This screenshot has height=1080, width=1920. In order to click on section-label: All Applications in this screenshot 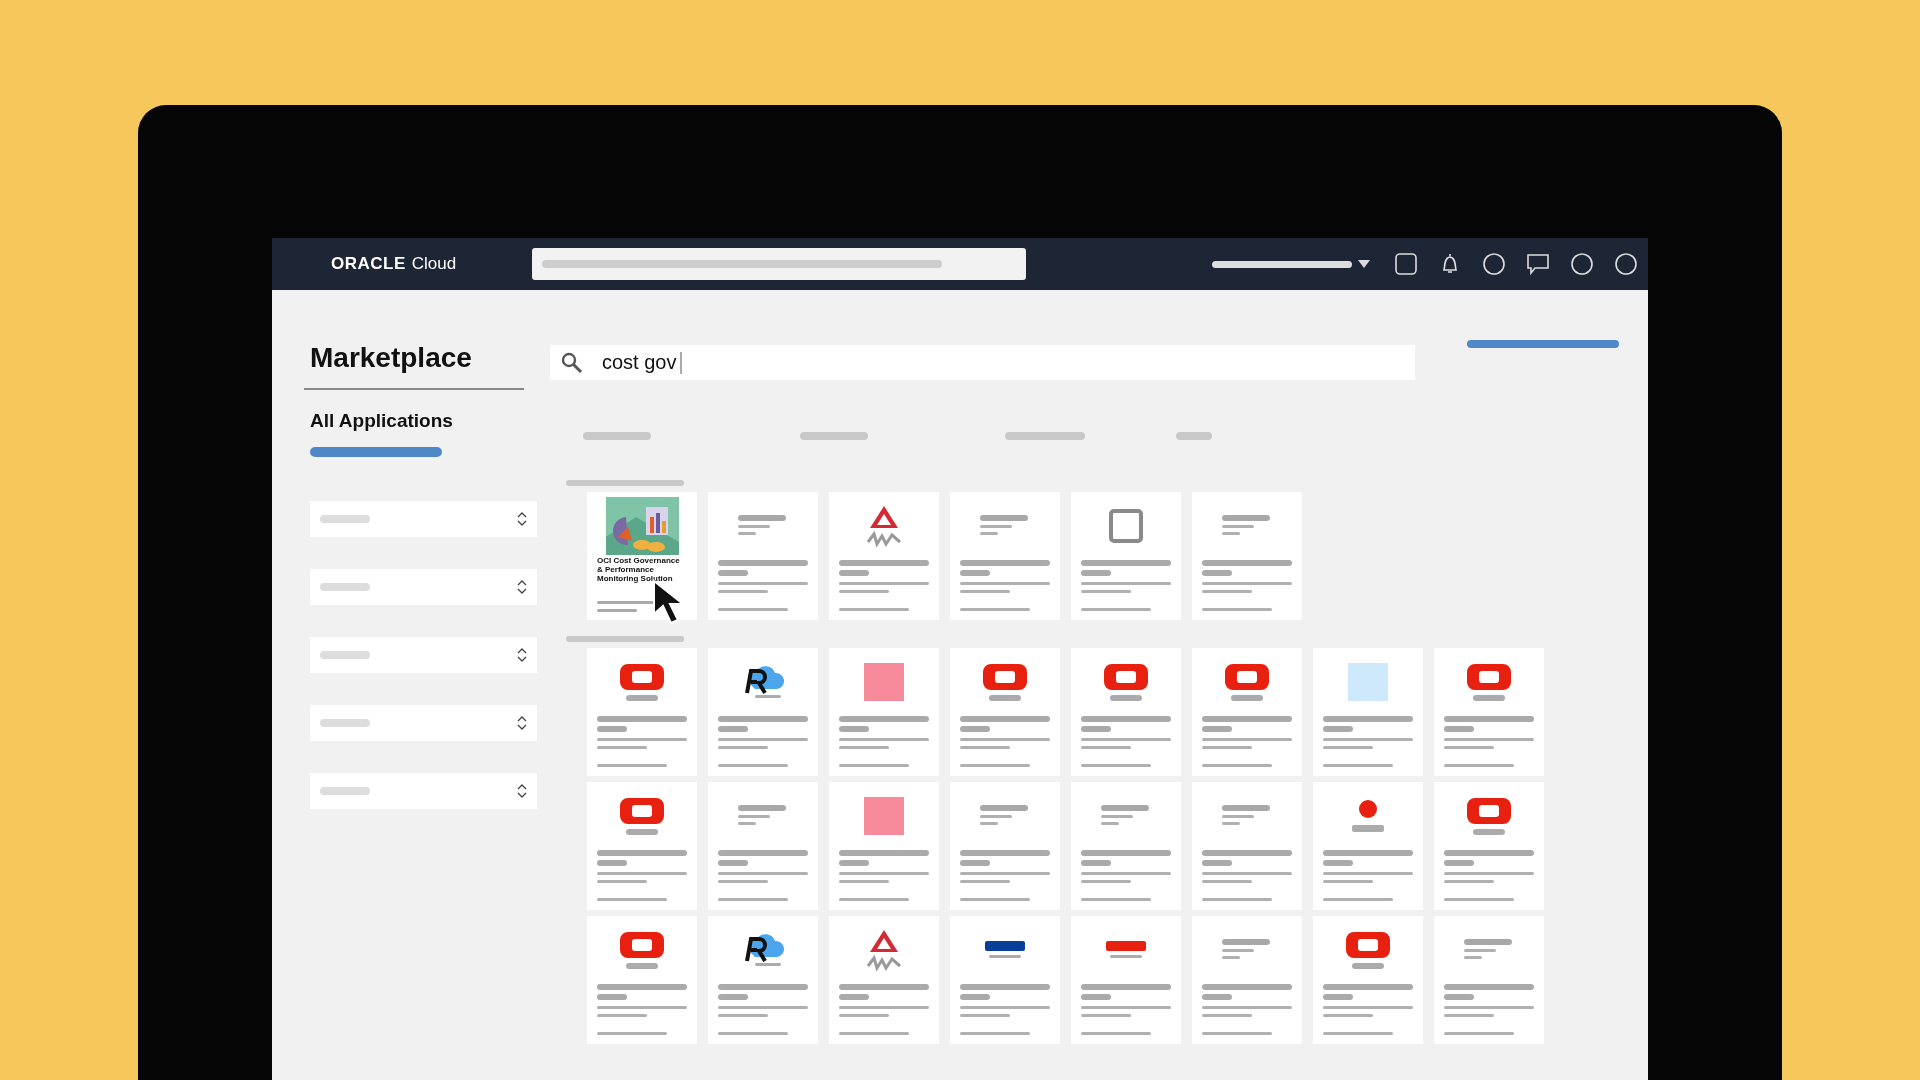, I will do `click(430, 421)`.